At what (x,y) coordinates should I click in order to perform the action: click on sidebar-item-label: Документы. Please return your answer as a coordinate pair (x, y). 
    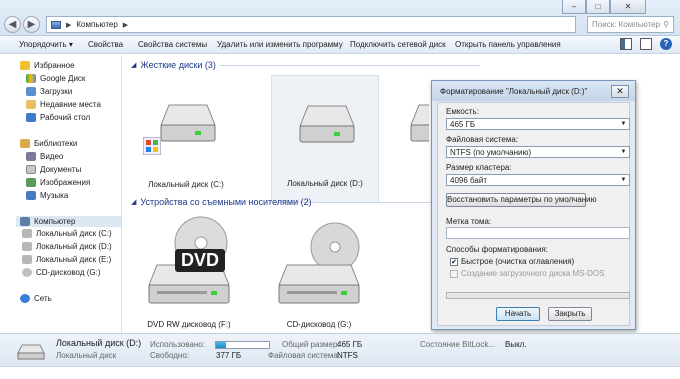
    Looking at the image, I should click on (61, 169).